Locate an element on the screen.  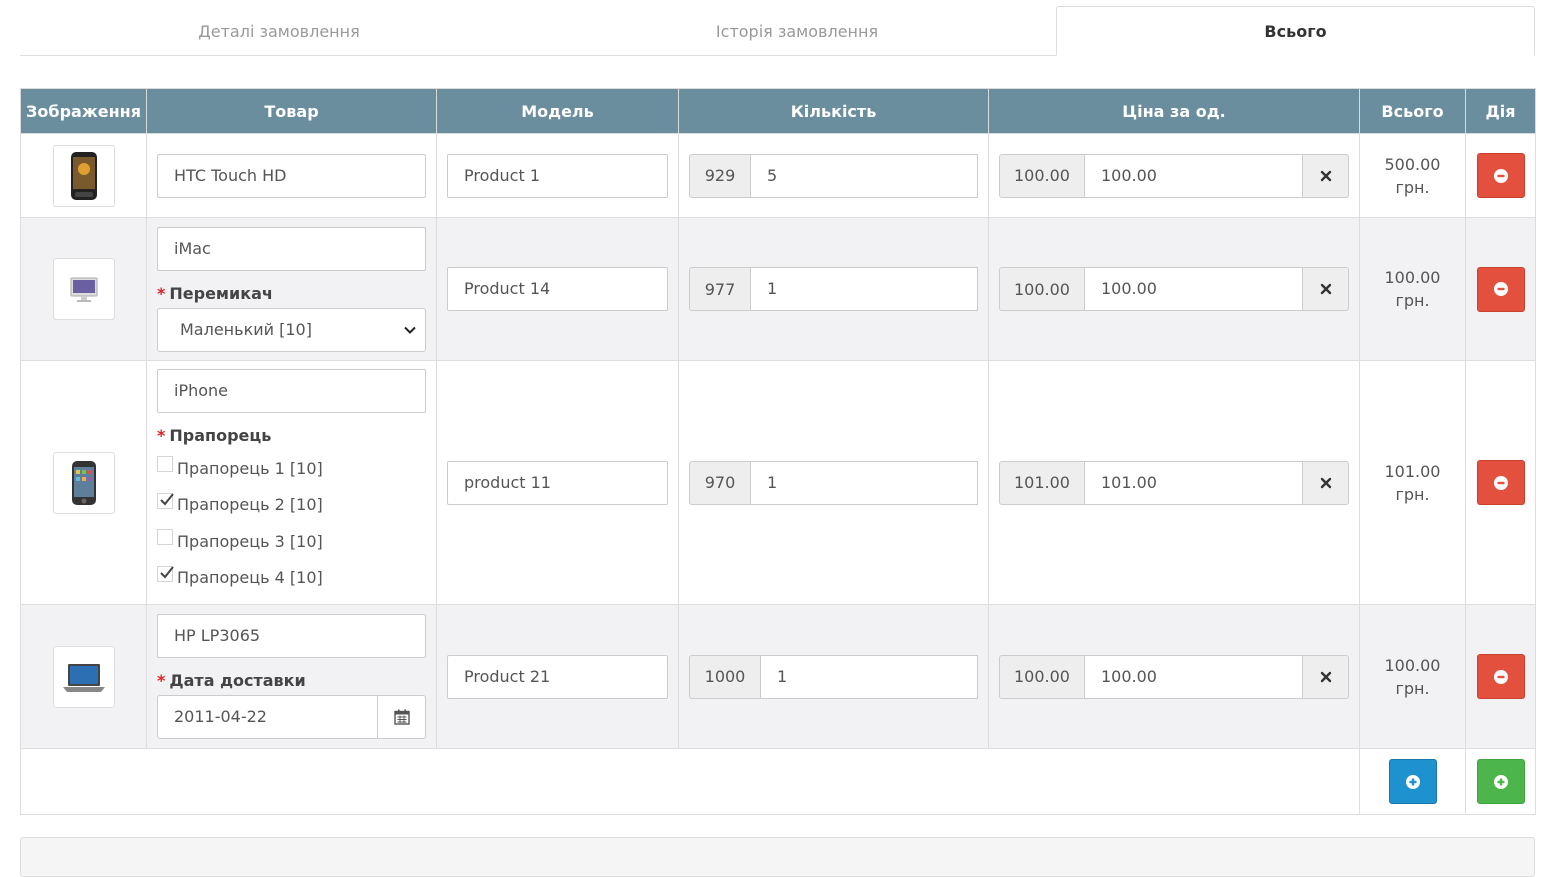
stock-addon: 977 is located at coordinates (720, 289).